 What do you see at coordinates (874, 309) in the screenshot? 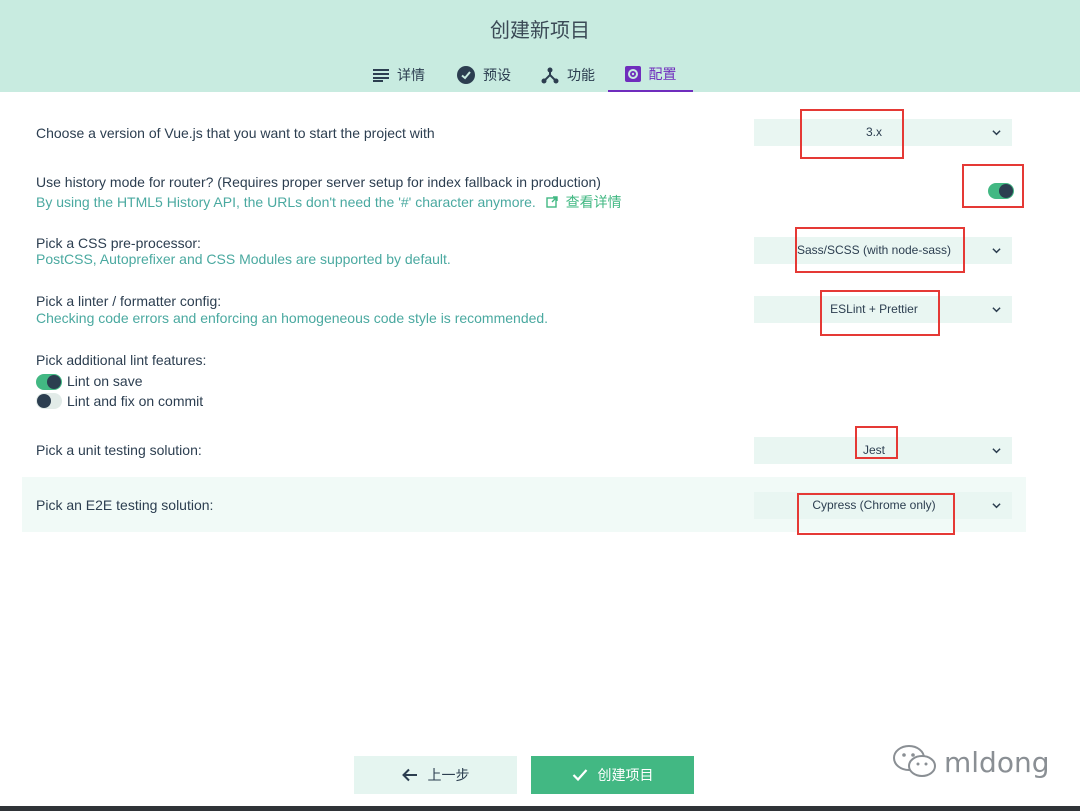
I see `linter-value: ESLint + Prettier` at bounding box center [874, 309].